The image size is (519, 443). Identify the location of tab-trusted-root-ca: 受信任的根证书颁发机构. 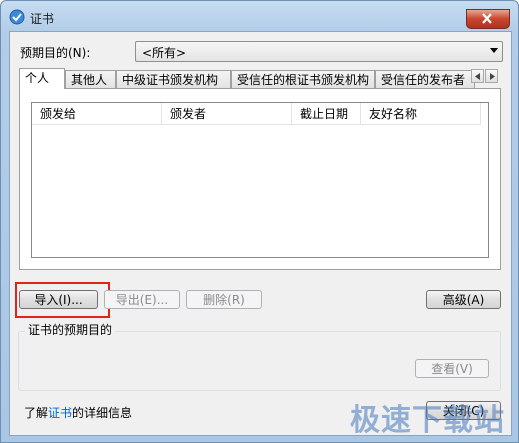
(303, 79).